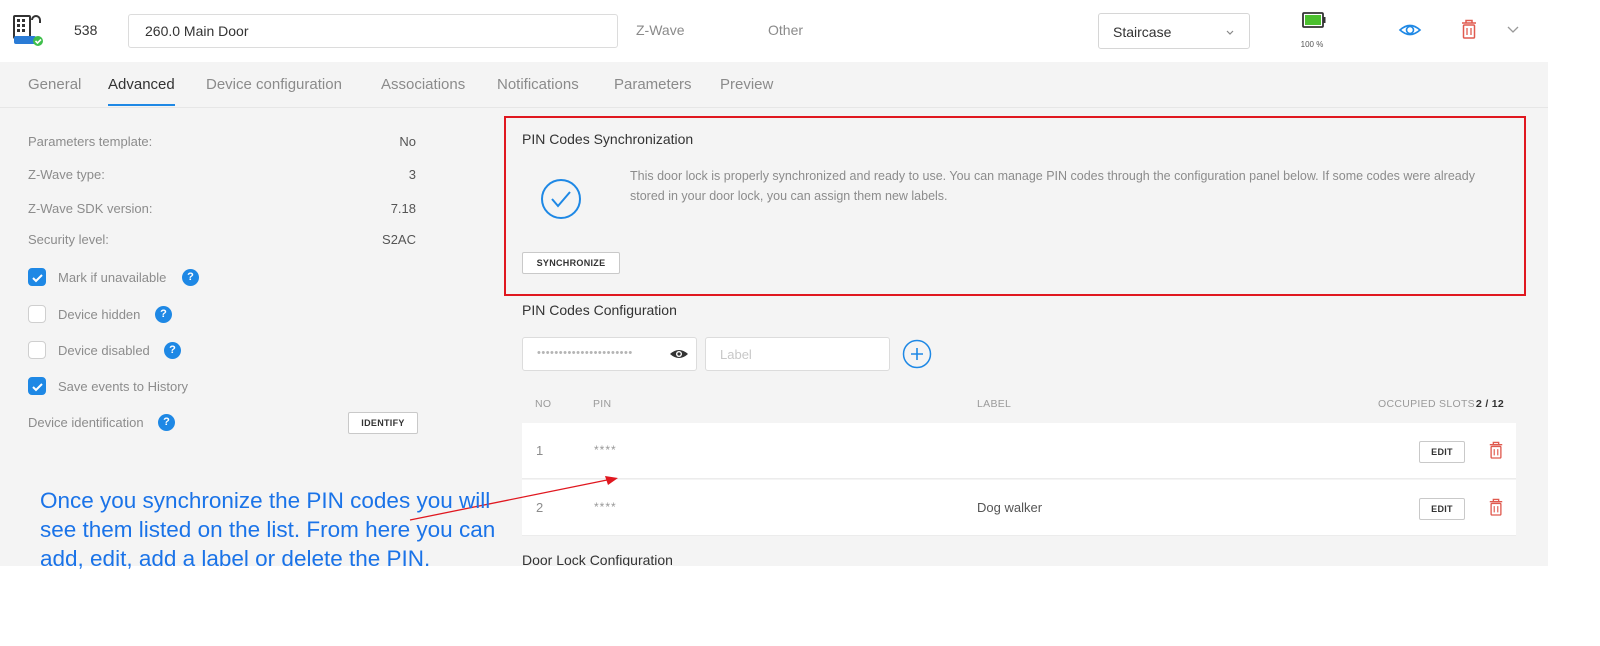 This screenshot has width=1600, height=646. Describe the element at coordinates (1230, 33) in the screenshot. I see `chevron-down-icon` at that location.